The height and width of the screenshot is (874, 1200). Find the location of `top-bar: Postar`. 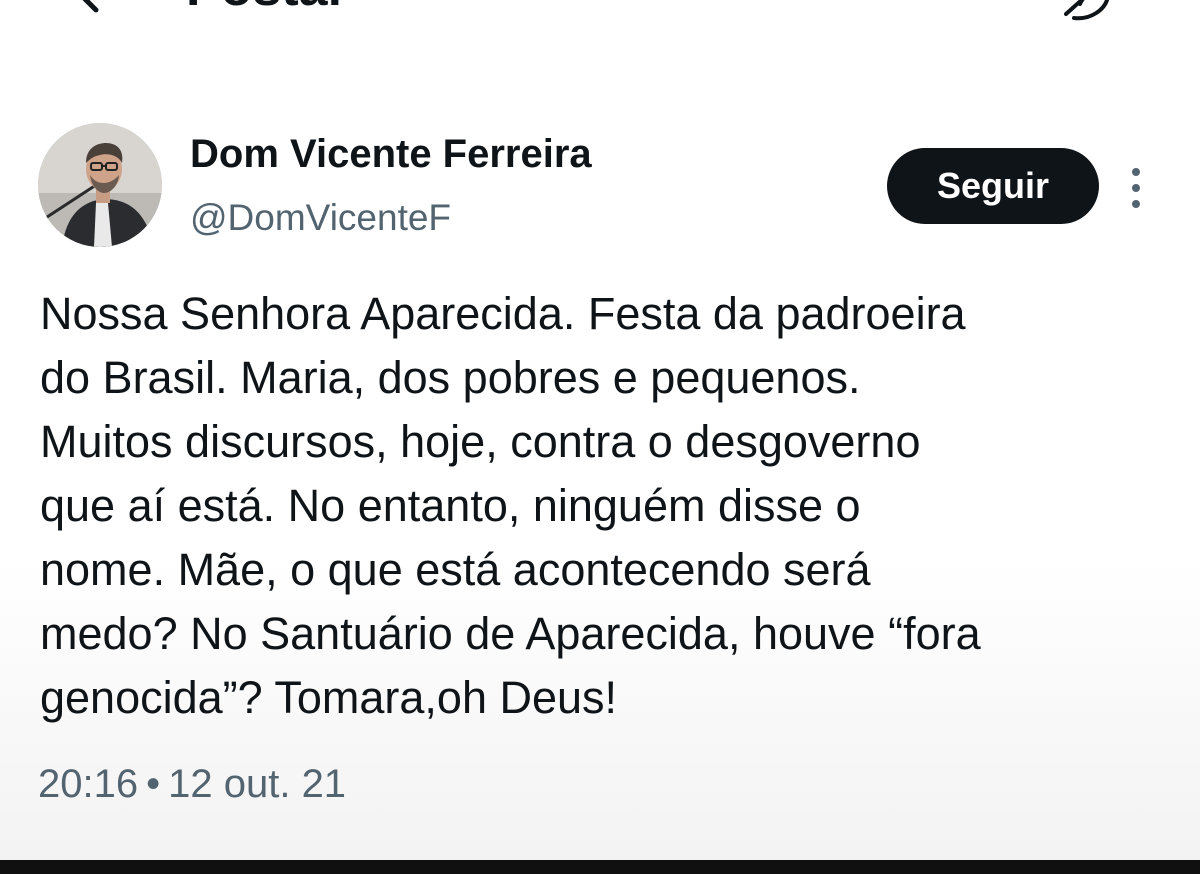

top-bar: Postar is located at coordinates (600, 11).